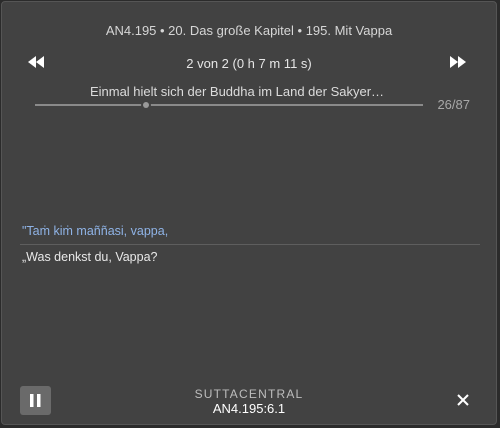 The height and width of the screenshot is (428, 500). Describe the element at coordinates (146, 105) in the screenshot. I see `segment-slider-thumb` at that location.